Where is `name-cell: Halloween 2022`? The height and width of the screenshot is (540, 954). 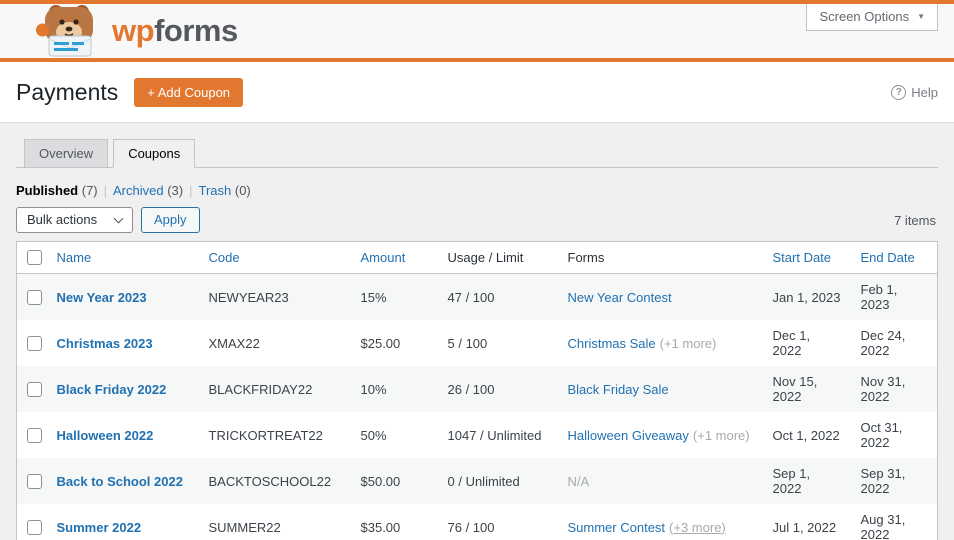 name-cell: Halloween 2022 is located at coordinates (123, 435).